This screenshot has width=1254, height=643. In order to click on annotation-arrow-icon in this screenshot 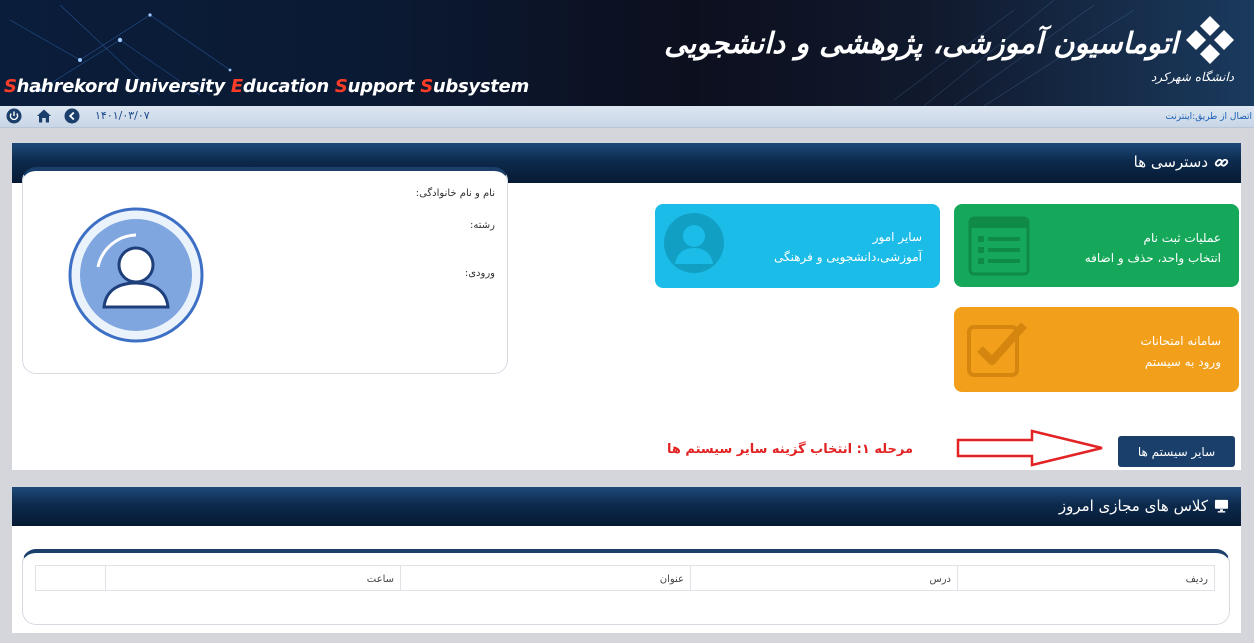, I will do `click(1029, 448)`.